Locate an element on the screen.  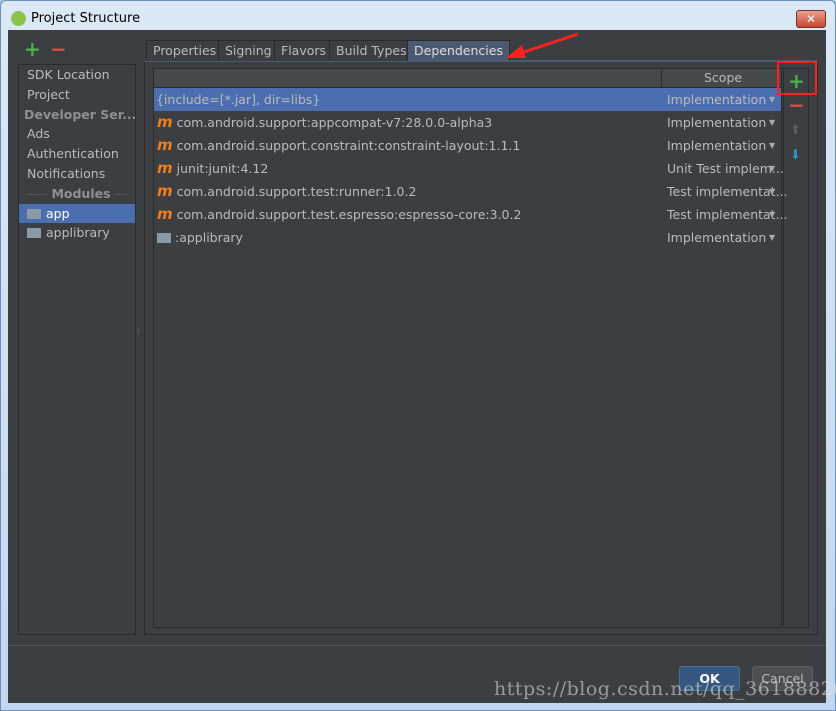
tab-dependencies: Dependencies is located at coordinates (458, 50).